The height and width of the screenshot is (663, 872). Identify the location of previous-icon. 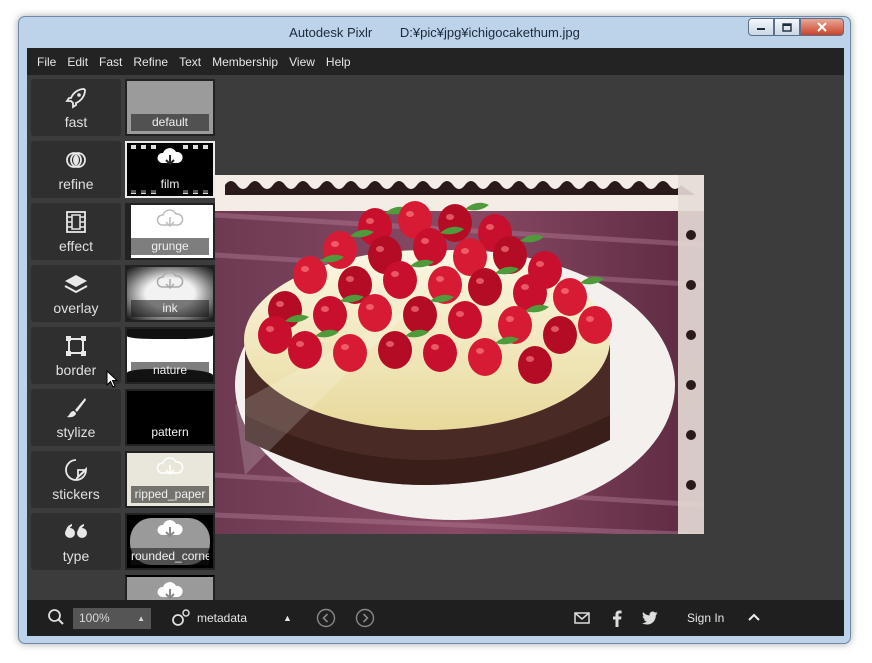
(326, 618).